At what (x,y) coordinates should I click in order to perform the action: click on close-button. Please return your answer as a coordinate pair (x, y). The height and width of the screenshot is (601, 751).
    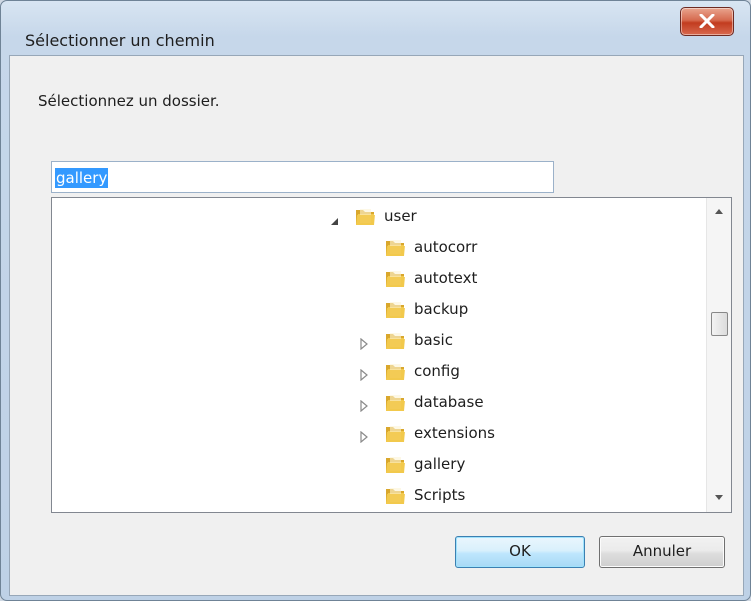
    Looking at the image, I should click on (707, 21).